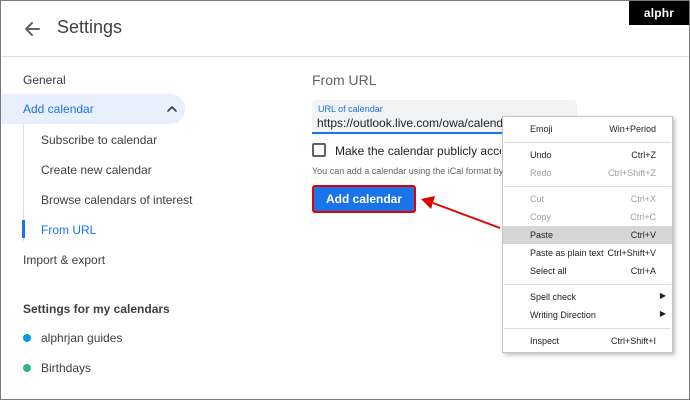 This screenshot has width=690, height=400. What do you see at coordinates (81, 338) in the screenshot?
I see `sidebar-item-calendar: alphrjan guides` at bounding box center [81, 338].